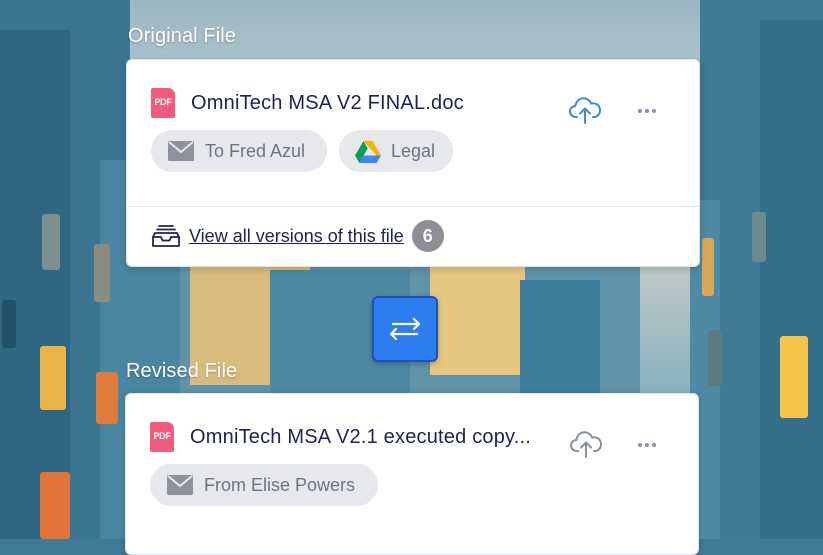 Image resolution: width=823 pixels, height=555 pixels. What do you see at coordinates (368, 151) in the screenshot?
I see `google-drive-icon` at bounding box center [368, 151].